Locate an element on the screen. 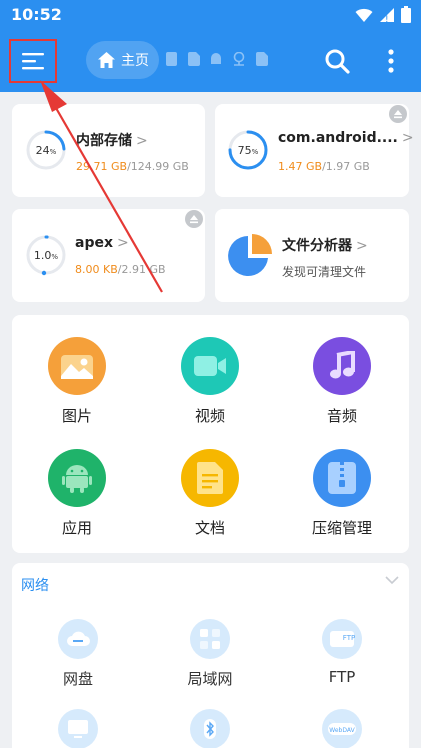  file-analyzer-card: 文件分析器 > 发现可清理文件 is located at coordinates (312, 255).